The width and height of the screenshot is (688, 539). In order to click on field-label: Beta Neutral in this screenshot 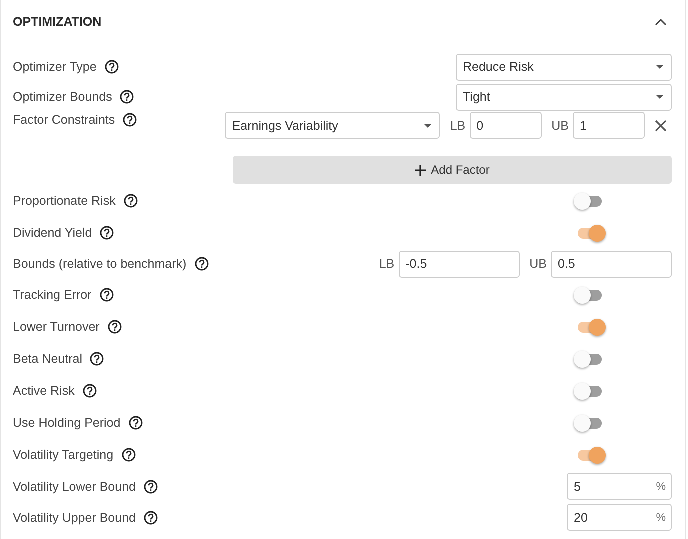, I will do `click(47, 359)`.